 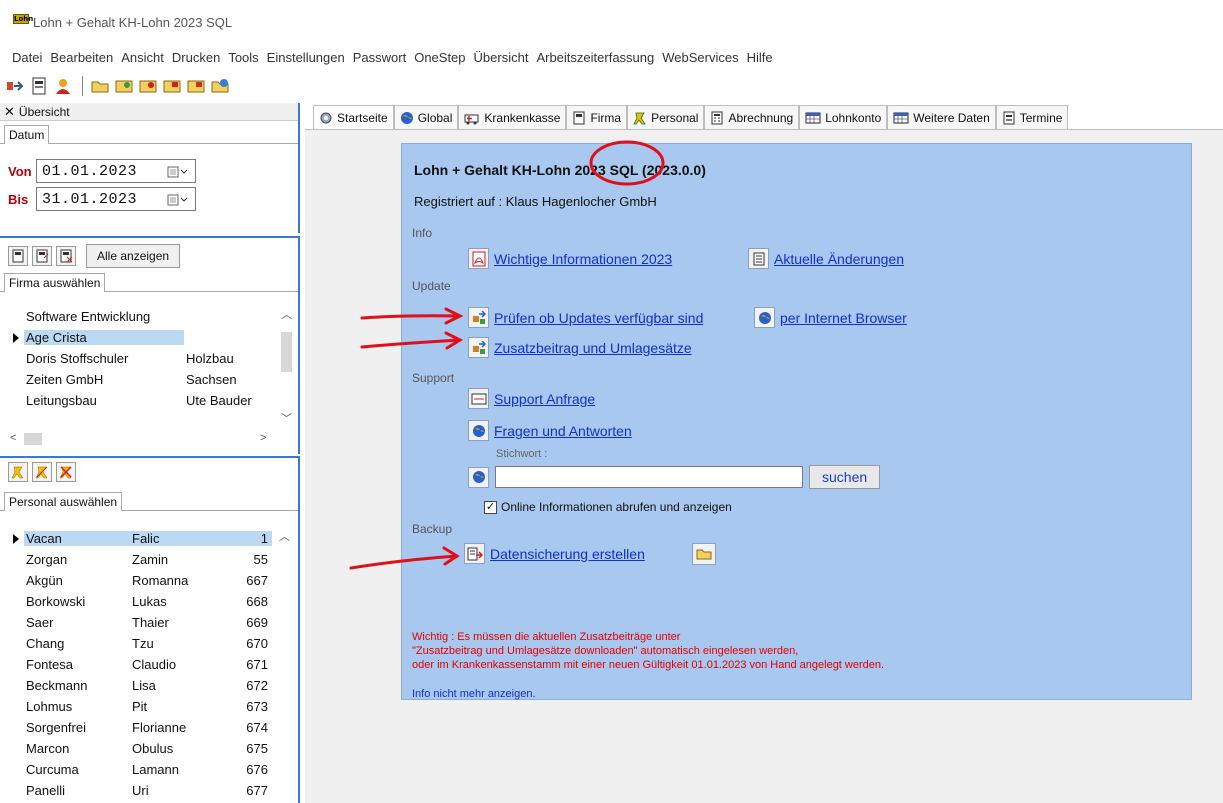 What do you see at coordinates (140, 601) in the screenshot?
I see `table-row: Borkowski Lukas 668` at bounding box center [140, 601].